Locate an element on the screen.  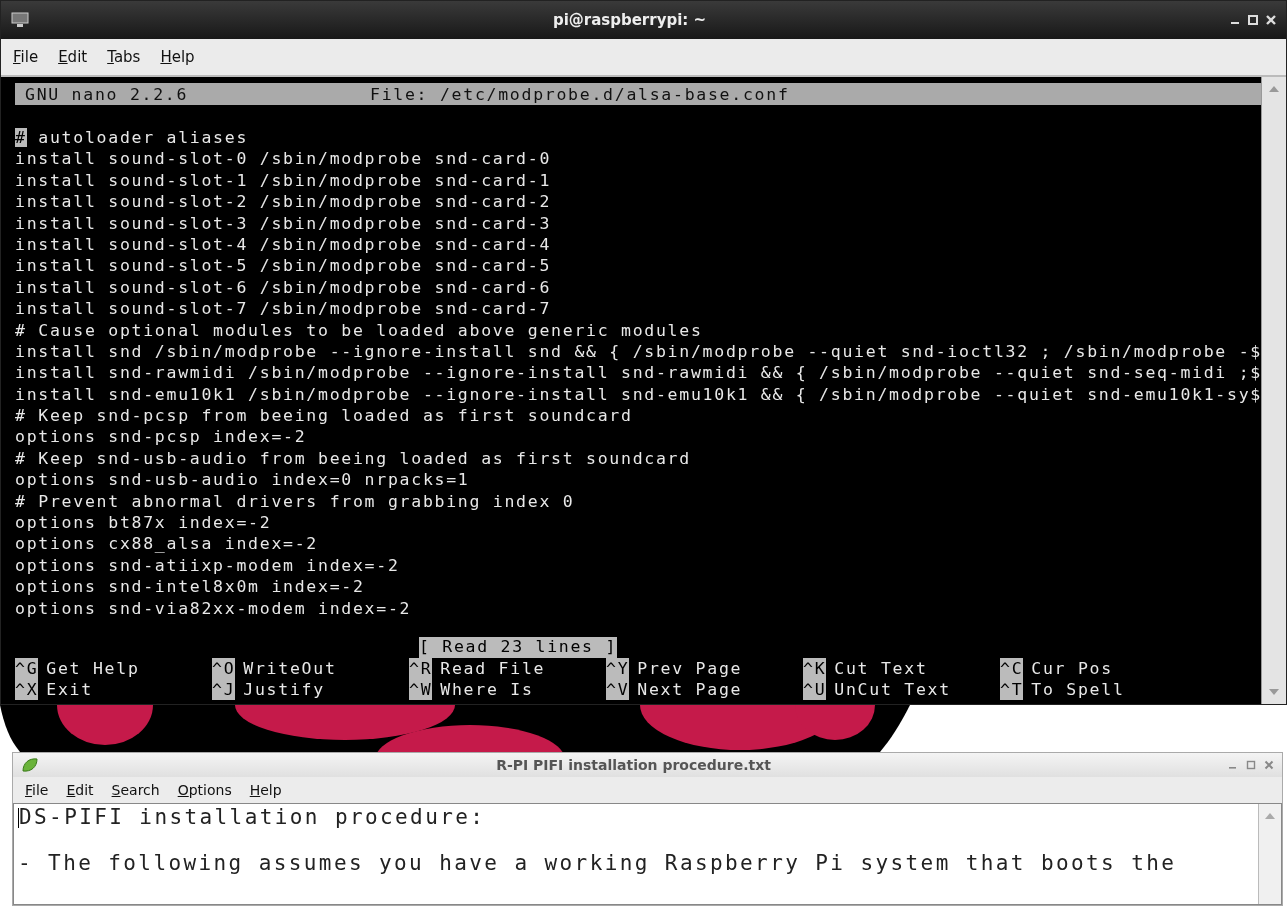
nano-version: GNU nano 2.2.6 is located at coordinates (107, 94).